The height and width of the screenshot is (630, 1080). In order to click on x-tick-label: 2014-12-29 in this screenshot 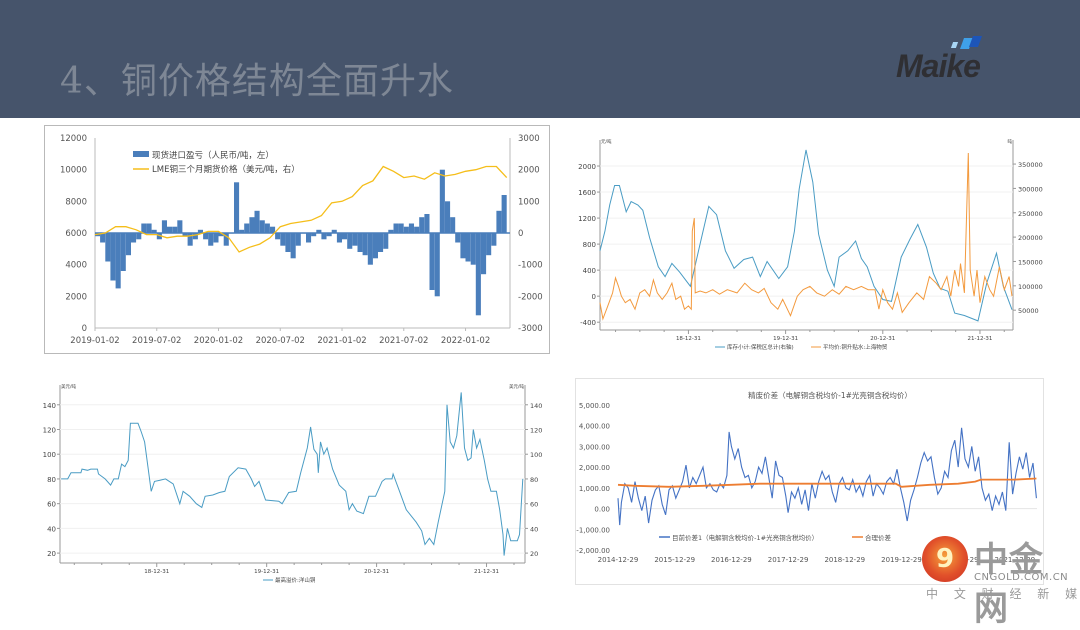, I will do `click(618, 560)`.